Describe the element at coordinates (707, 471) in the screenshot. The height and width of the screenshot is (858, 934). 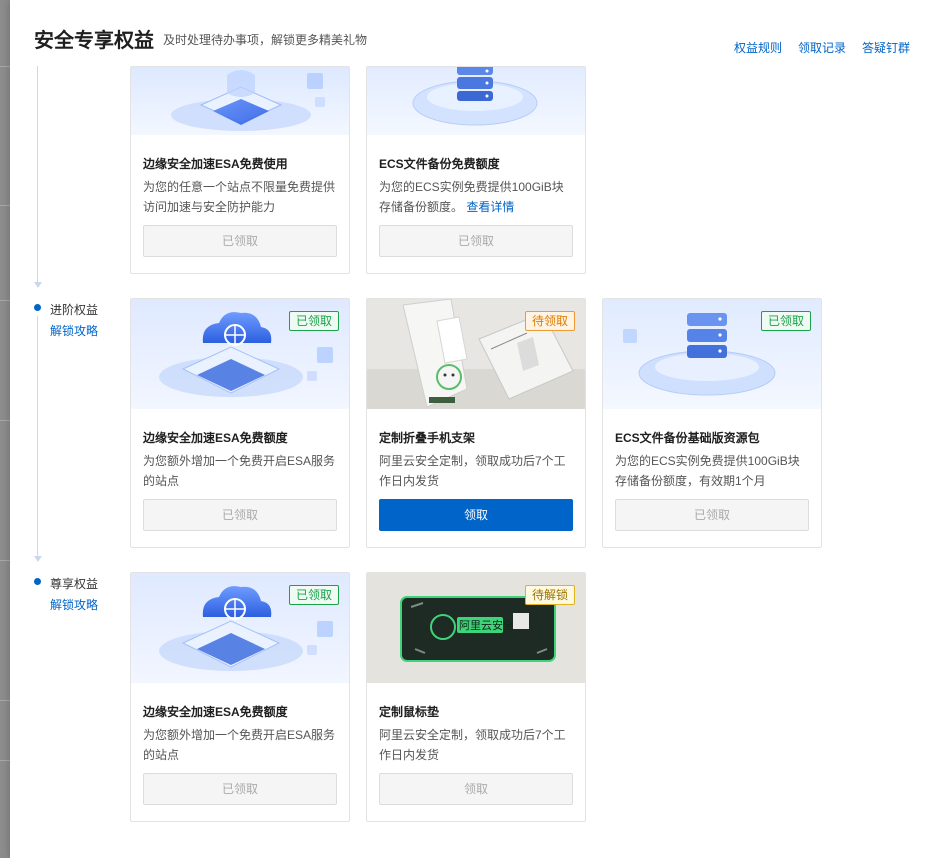
I see `card-desc: 为您的ECS实例免费提供100GiB块存储备份额度，有效期1个月` at that location.